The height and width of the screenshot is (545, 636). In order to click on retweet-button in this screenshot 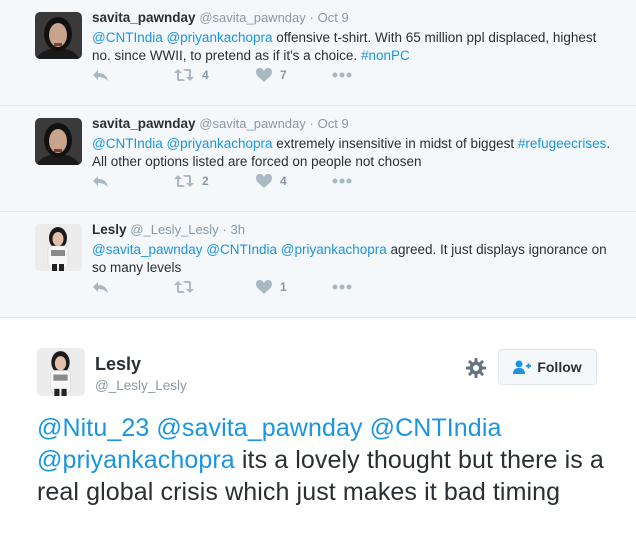, I will do `click(188, 287)`.